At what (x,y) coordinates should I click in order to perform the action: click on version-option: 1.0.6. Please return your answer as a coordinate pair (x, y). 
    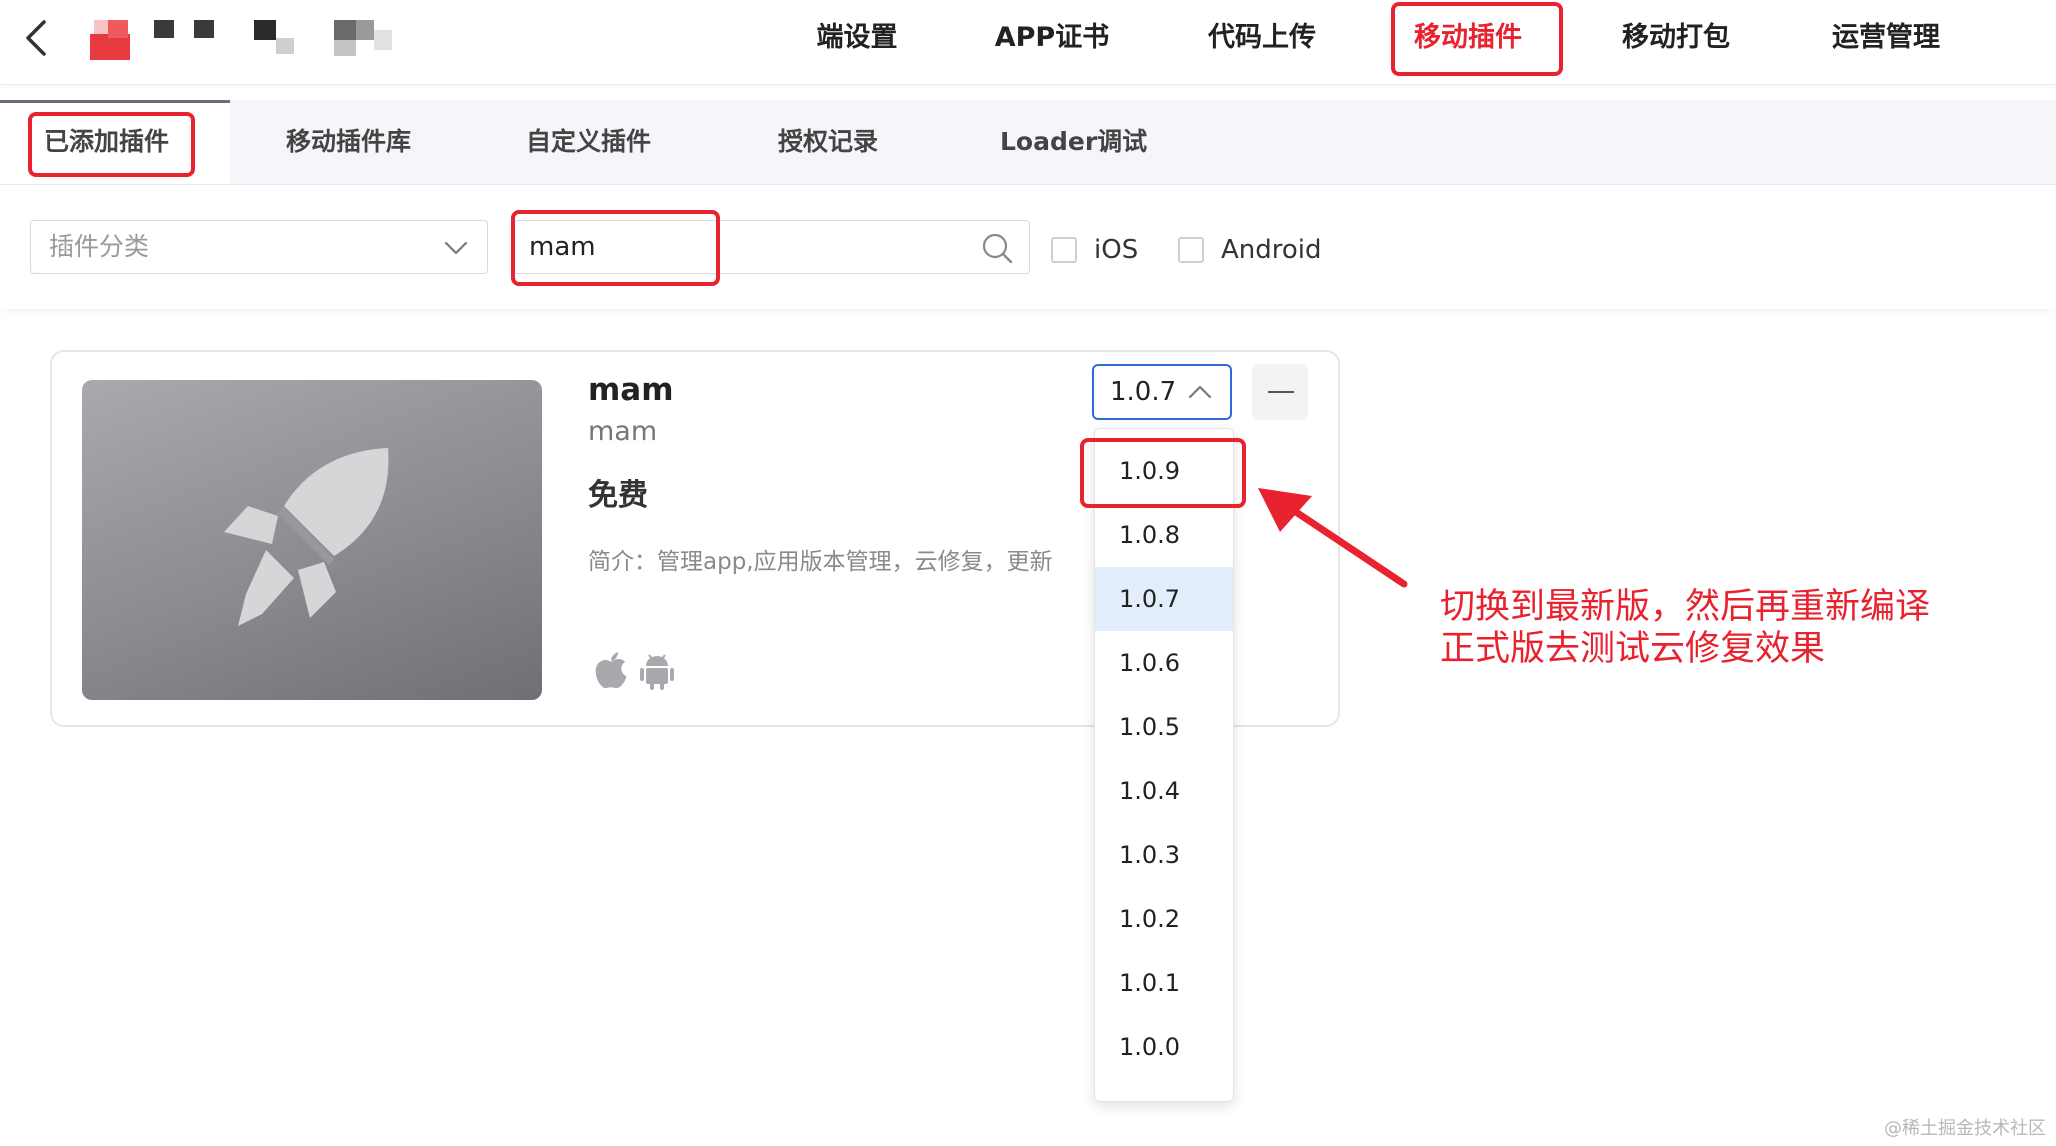
    Looking at the image, I should click on (1164, 663).